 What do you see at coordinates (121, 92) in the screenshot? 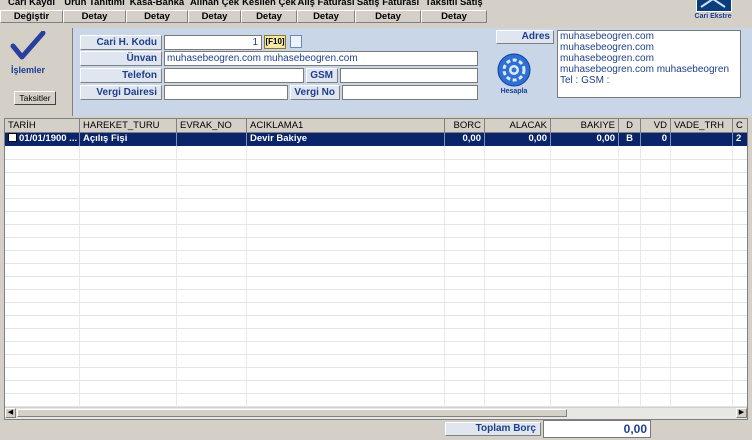
I see `vergi-dairesi-label: Vergi Dairesi` at bounding box center [121, 92].